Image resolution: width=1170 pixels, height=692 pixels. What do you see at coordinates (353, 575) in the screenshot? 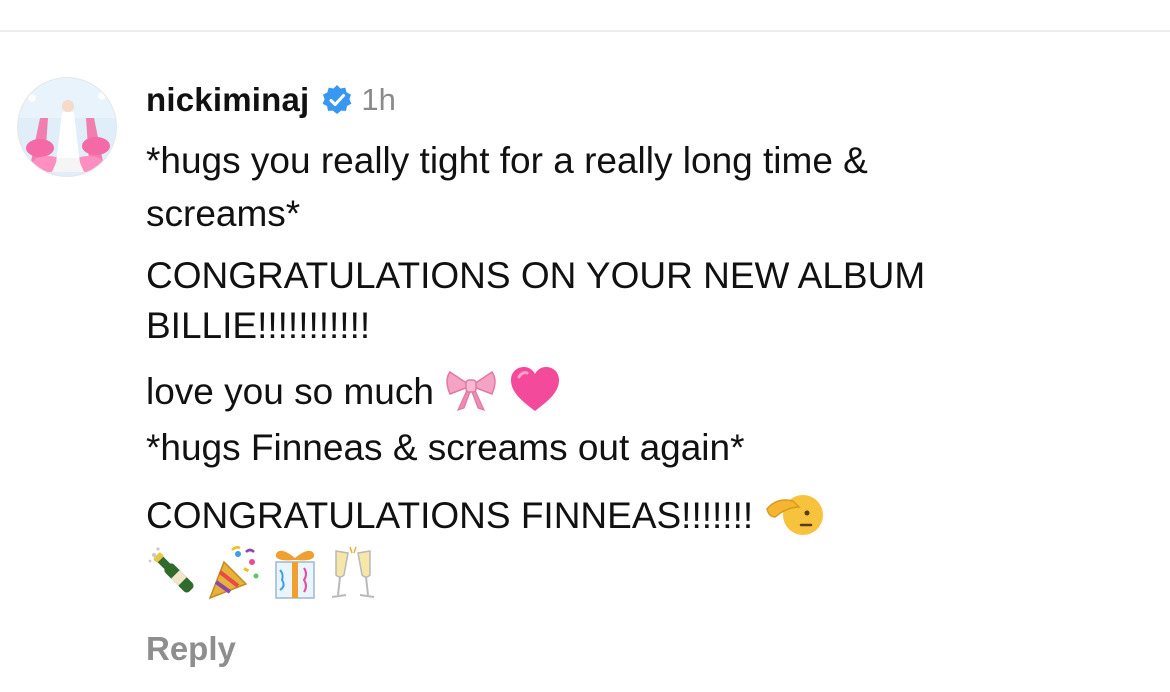
I see `clinking-glasses-emoji-icon` at bounding box center [353, 575].